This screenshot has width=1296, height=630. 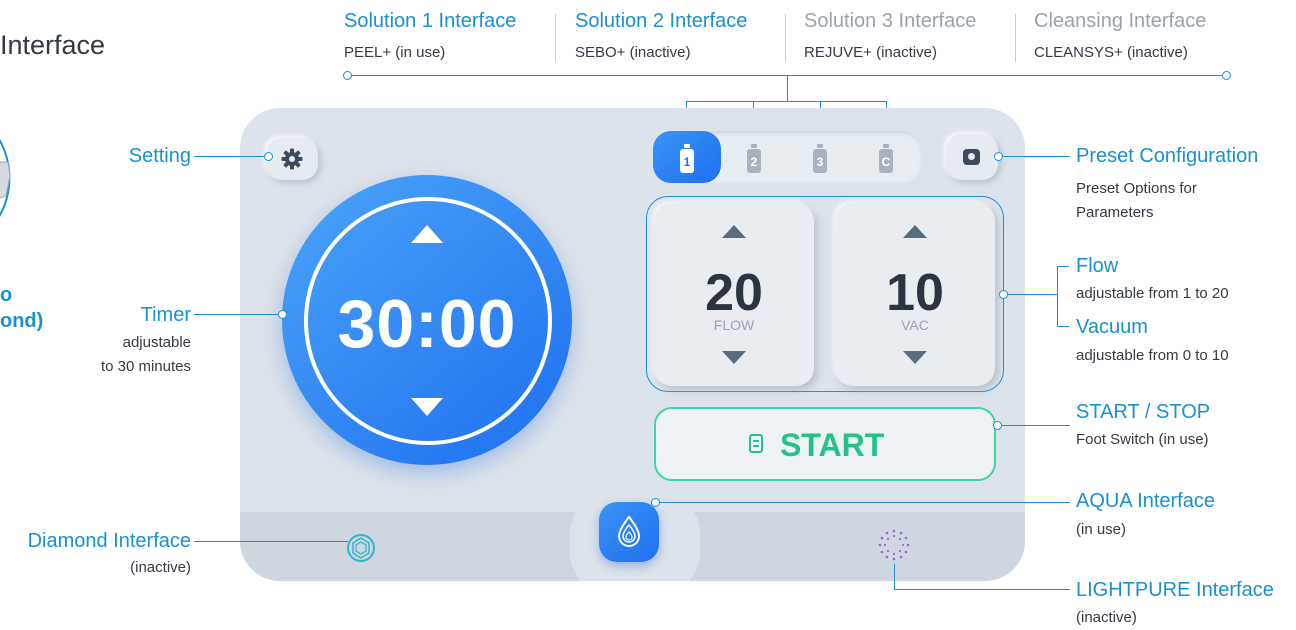 I want to click on start-label: START, so click(x=832, y=445).